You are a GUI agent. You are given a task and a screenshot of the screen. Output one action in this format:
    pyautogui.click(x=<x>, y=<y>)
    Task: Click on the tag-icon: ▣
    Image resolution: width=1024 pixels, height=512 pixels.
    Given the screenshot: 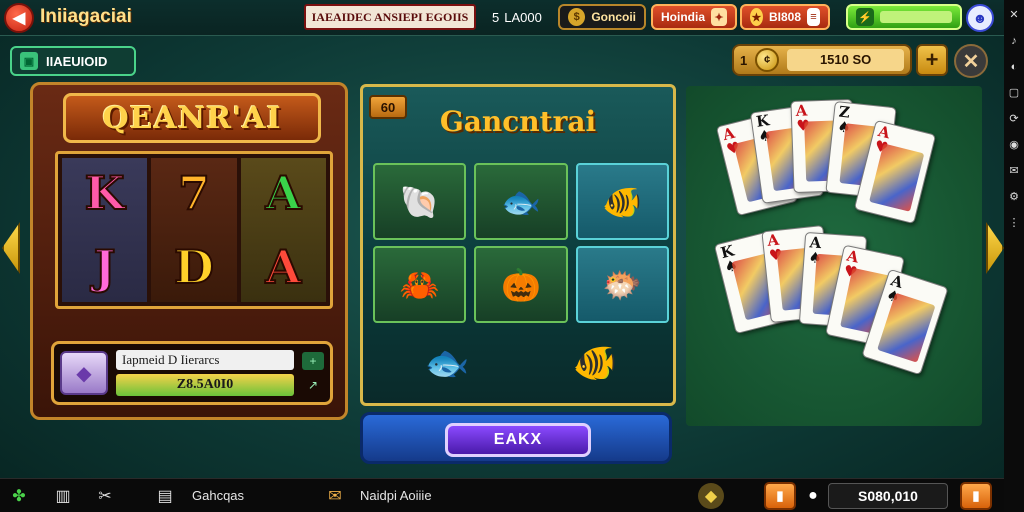 What is the action you would take?
    pyautogui.click(x=29, y=61)
    